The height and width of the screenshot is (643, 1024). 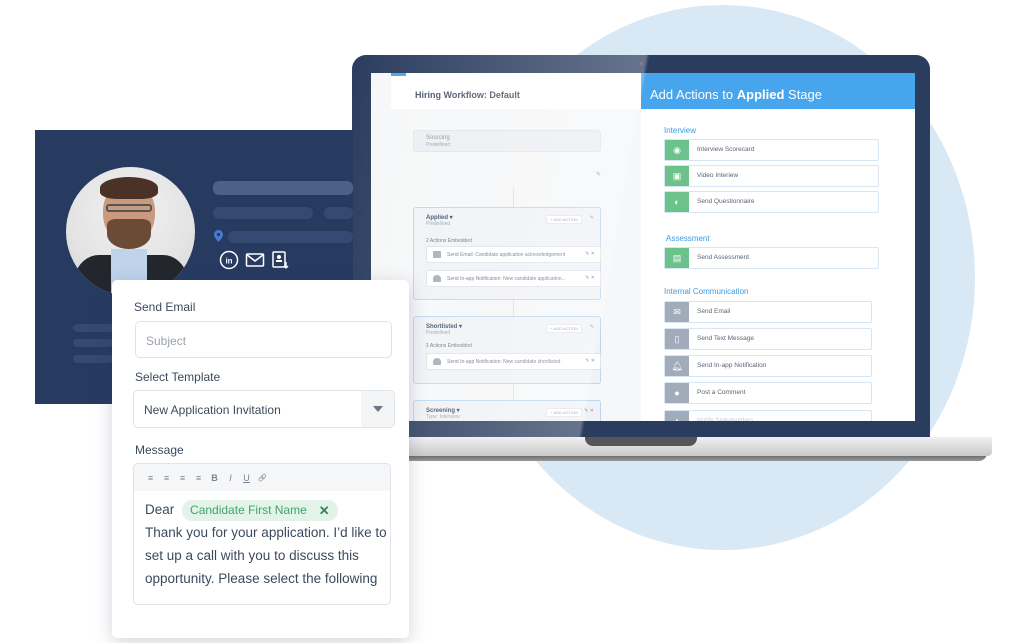 What do you see at coordinates (677, 416) in the screenshot?
I see `notify-icon: ▲` at bounding box center [677, 416].